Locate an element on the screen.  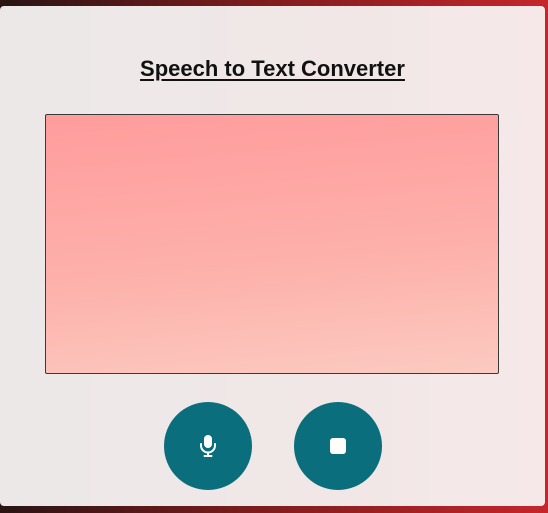
microphone-icon is located at coordinates (208, 446).